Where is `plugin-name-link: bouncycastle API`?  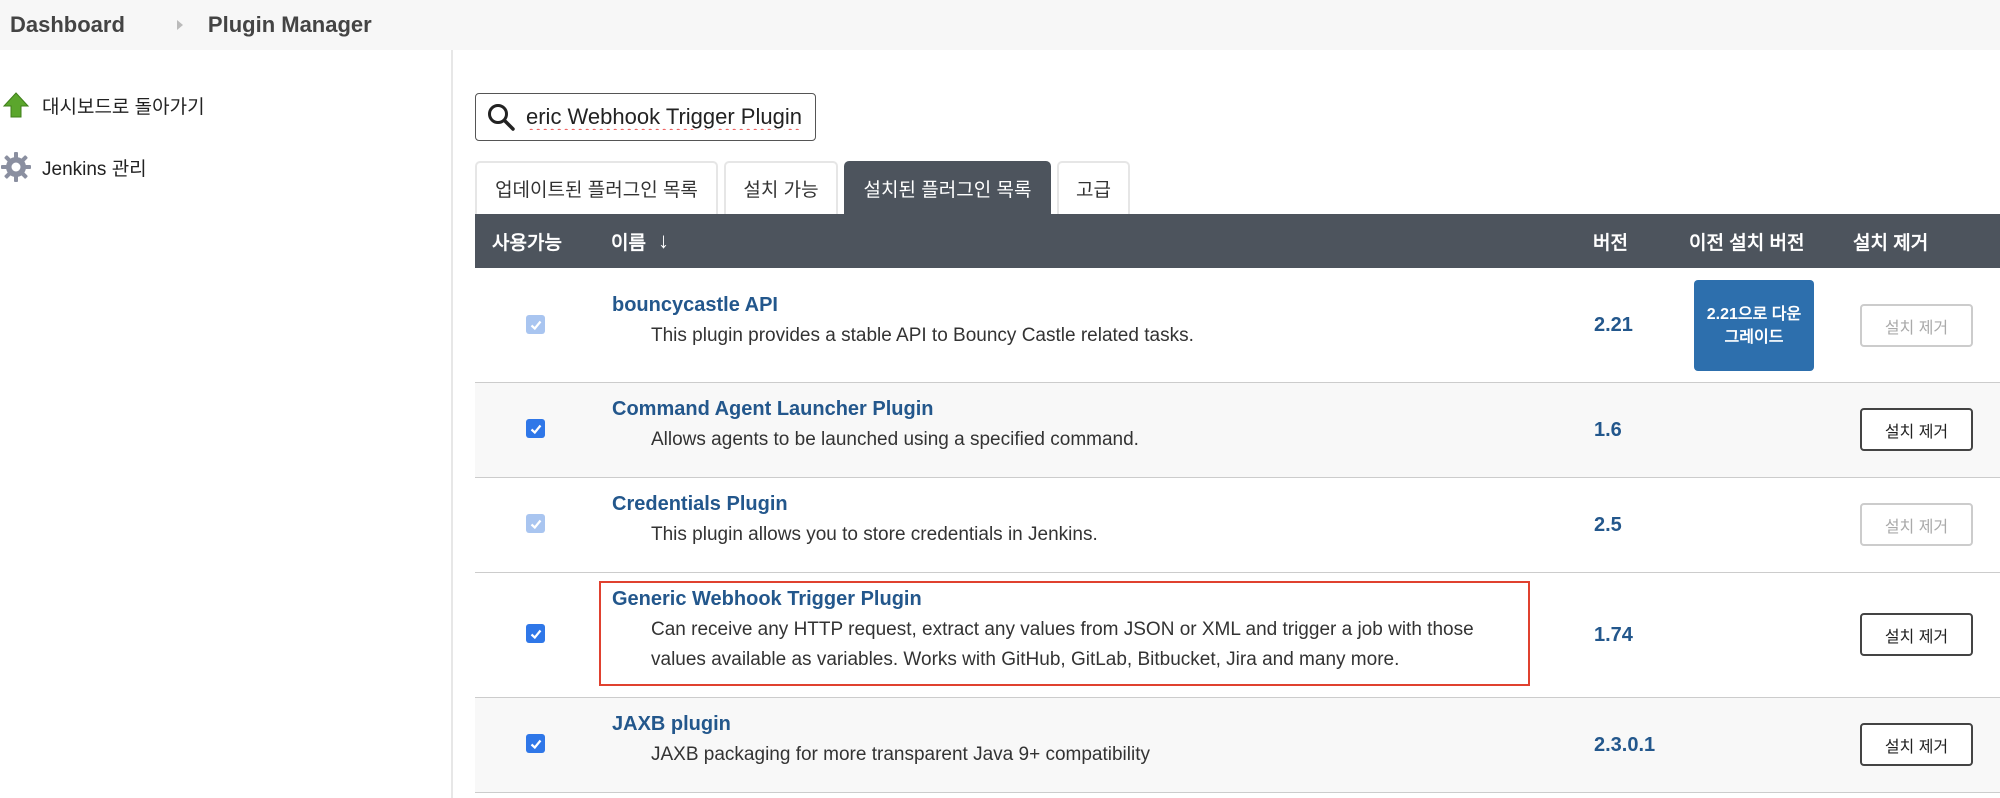 plugin-name-link: bouncycastle API is located at coordinates (695, 305).